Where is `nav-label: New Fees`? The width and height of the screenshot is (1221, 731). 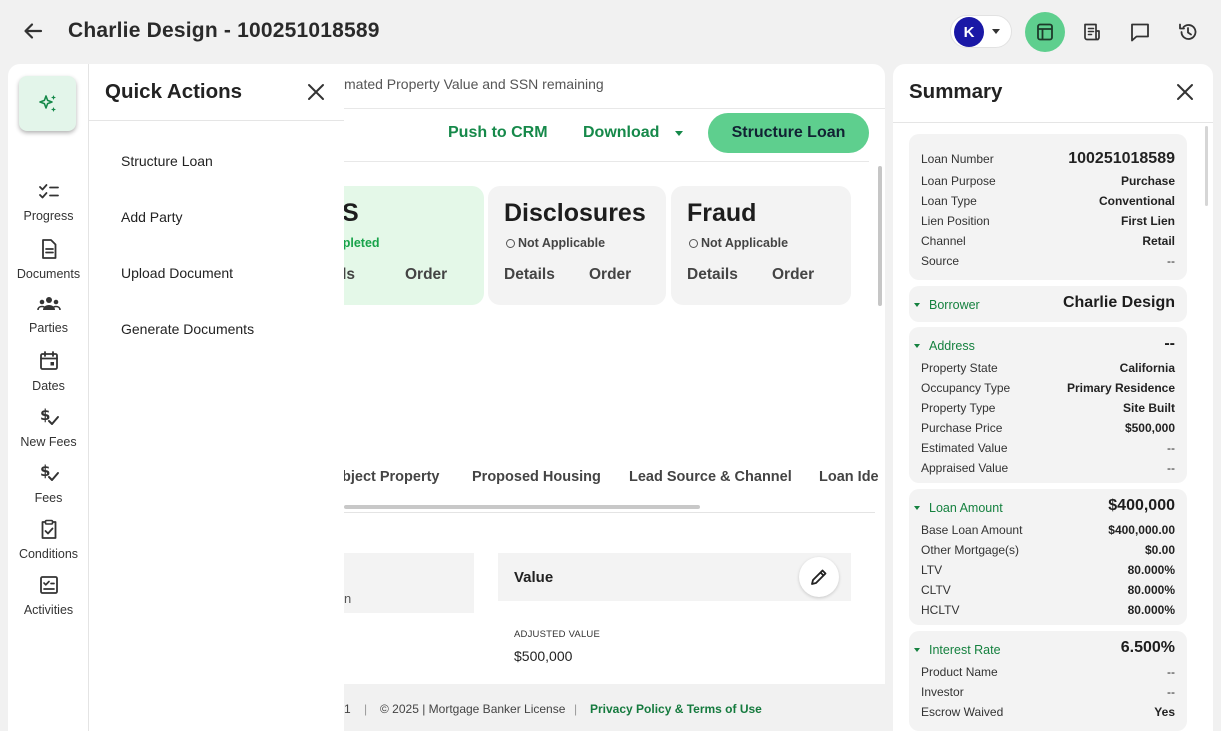 nav-label: New Fees is located at coordinates (48, 442).